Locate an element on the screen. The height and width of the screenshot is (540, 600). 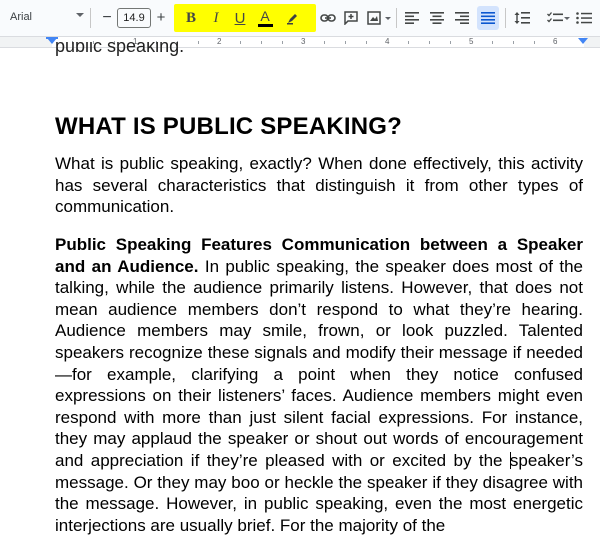
ruler-number: 5 is located at coordinates (471, 41).